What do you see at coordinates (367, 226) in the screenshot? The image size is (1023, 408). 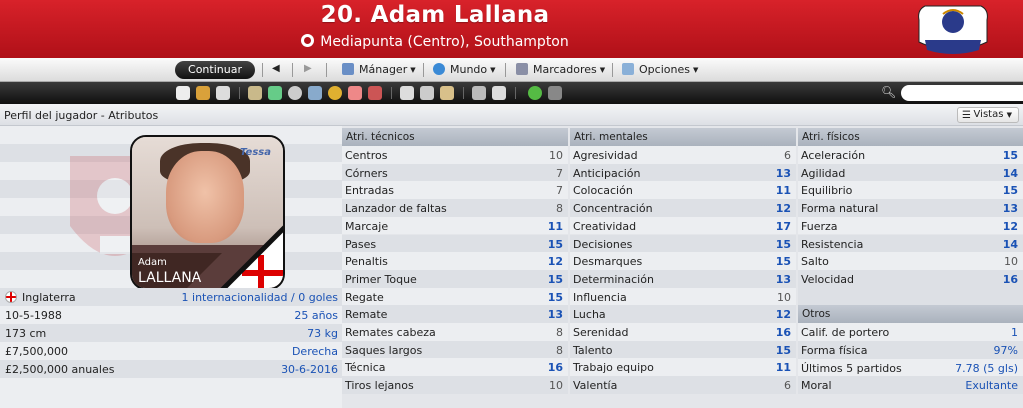 I see `attribute-name: Marcaje` at bounding box center [367, 226].